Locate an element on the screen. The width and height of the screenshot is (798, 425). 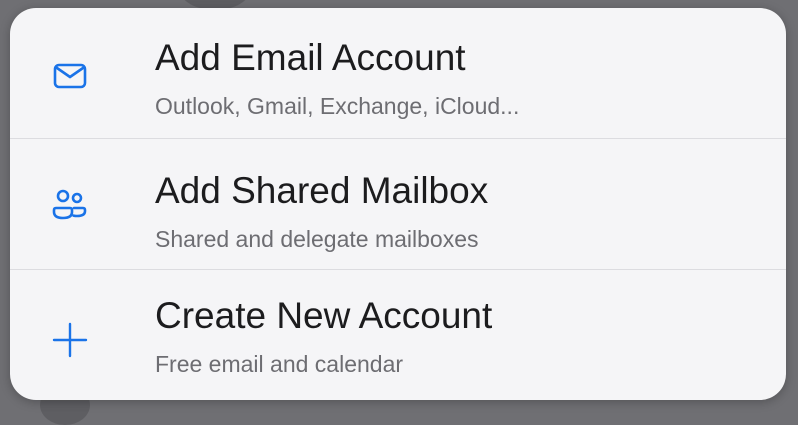
plus-icon is located at coordinates (70, 340).